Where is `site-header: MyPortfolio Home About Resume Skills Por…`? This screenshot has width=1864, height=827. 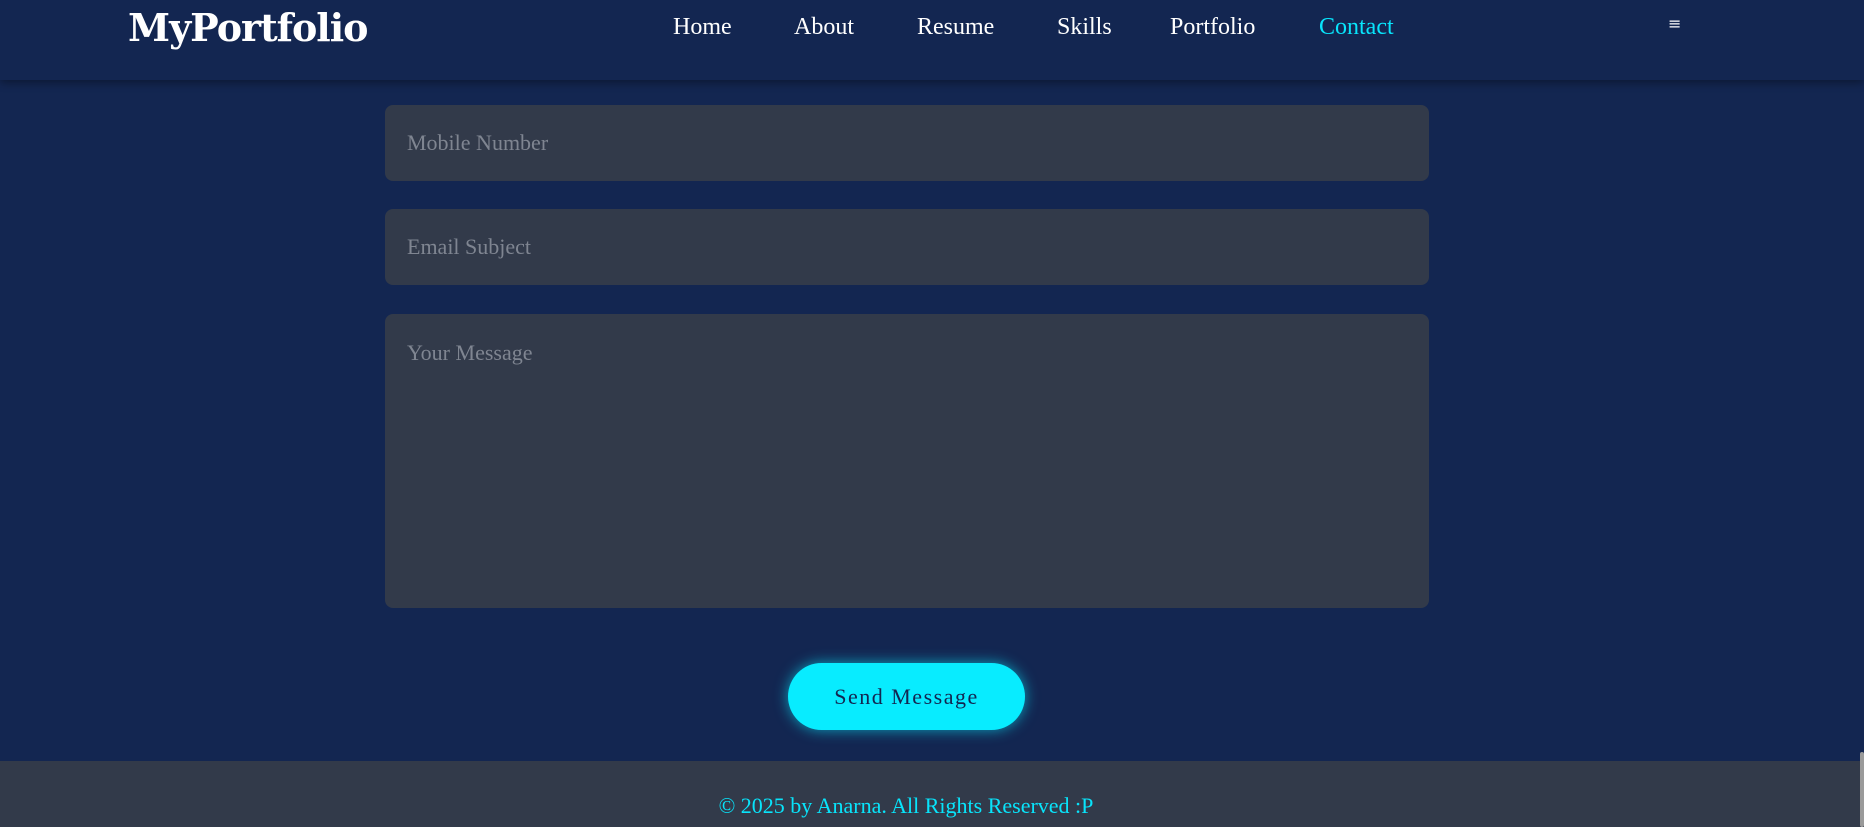
site-header: MyPortfolio Home About Resume Skills Por… is located at coordinates (932, 40).